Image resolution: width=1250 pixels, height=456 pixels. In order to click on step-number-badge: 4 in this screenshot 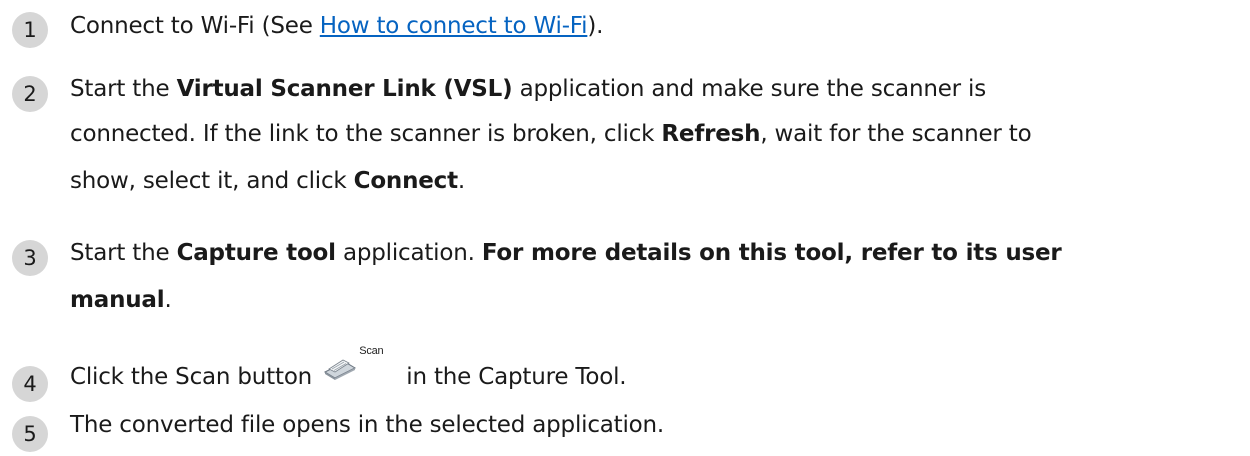, I will do `click(30, 384)`.